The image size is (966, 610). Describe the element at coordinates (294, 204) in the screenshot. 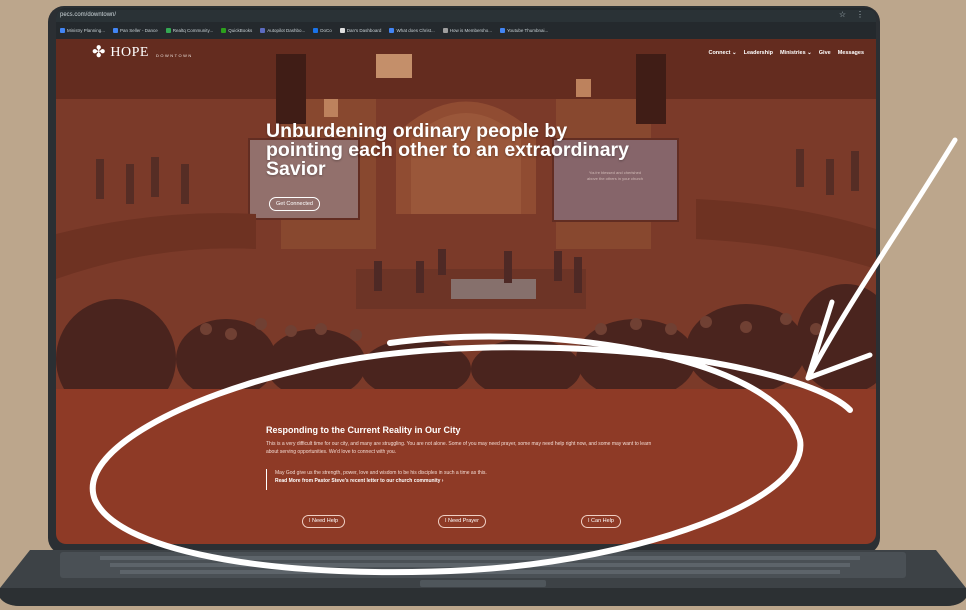

I see `get-connected-button: Get Connected` at that location.